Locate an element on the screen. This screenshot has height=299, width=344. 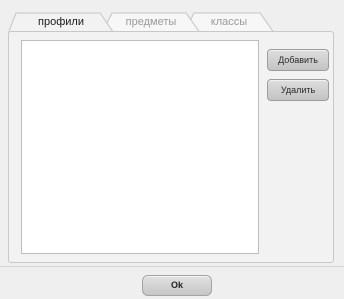
tab-subjects: предметы is located at coordinates (151, 22).